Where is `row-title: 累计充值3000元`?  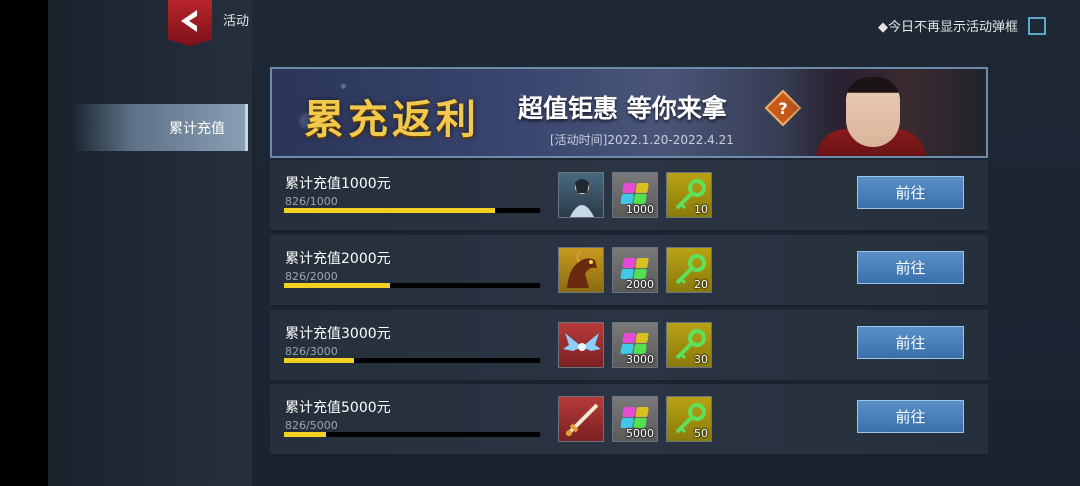 row-title: 累计充值3000元 is located at coordinates (338, 334).